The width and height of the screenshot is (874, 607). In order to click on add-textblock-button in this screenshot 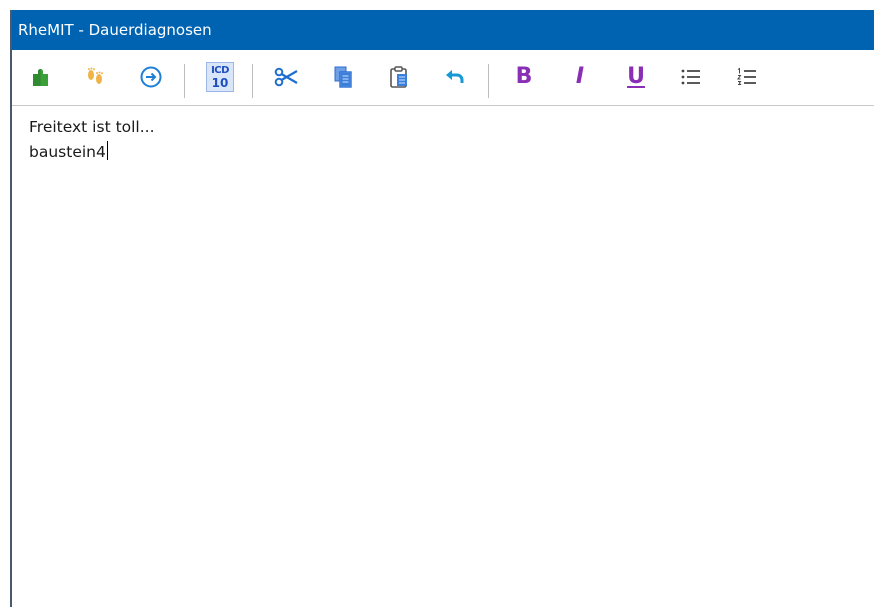, I will do `click(41, 77)`.